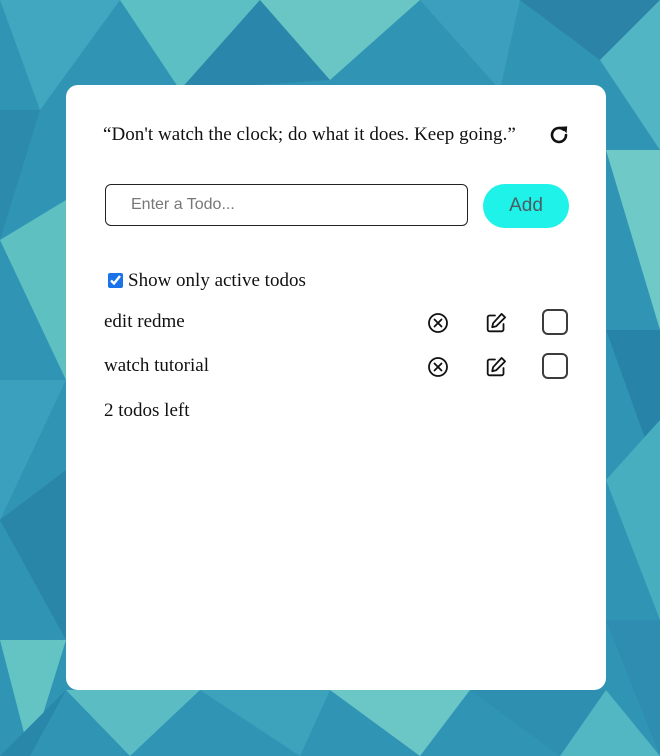  Describe the element at coordinates (144, 321) in the screenshot. I see `todo-text: edit redme` at that location.